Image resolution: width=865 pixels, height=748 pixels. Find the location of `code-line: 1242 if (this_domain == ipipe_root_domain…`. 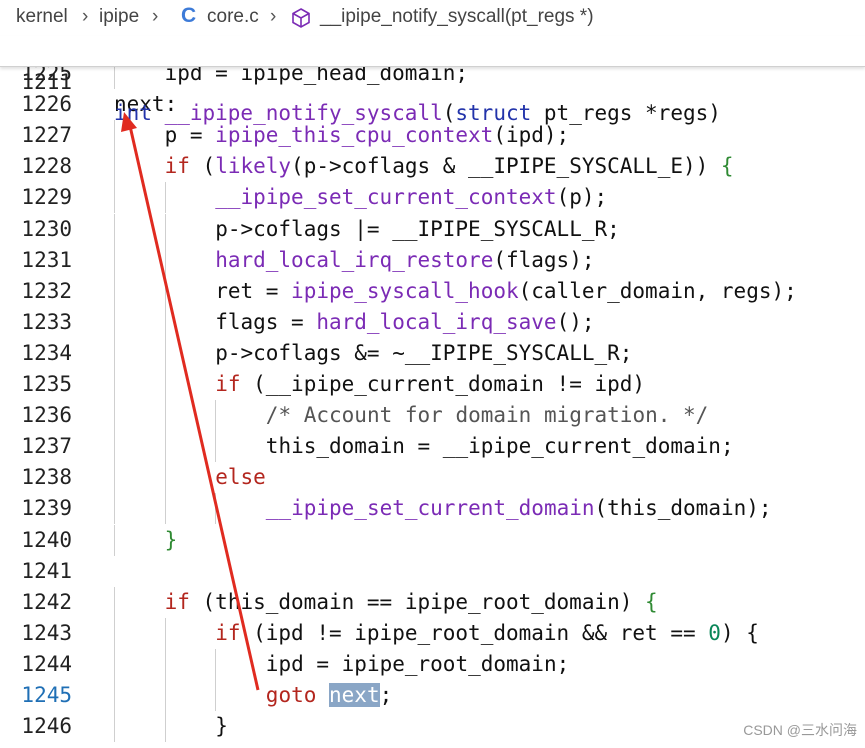

code-line: 1242 if (this_domain == ipipe_root_domain… is located at coordinates (432, 602).